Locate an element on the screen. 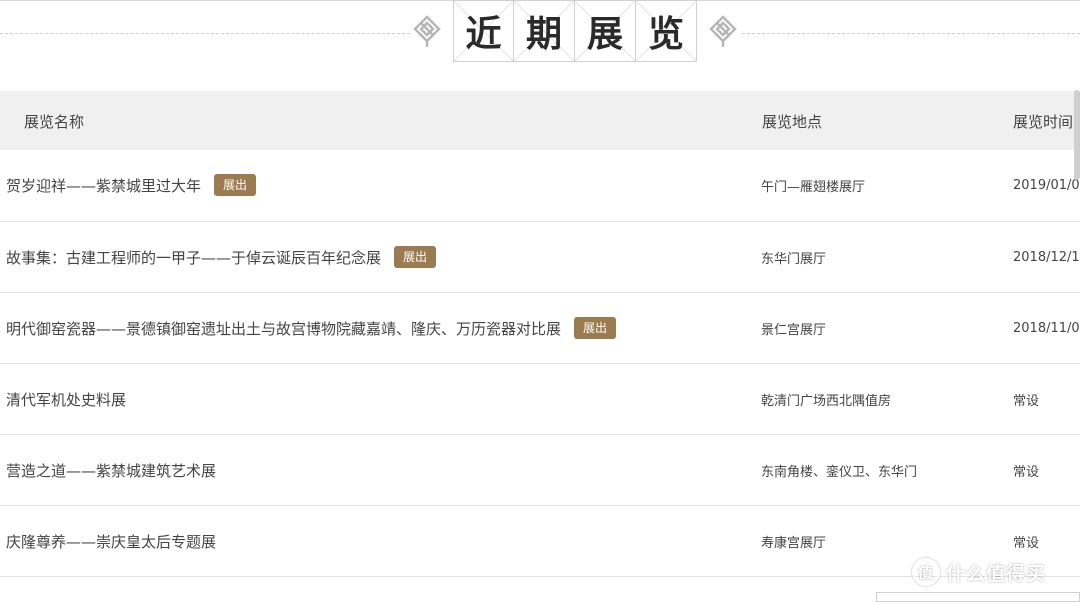 This screenshot has height=602, width=1080. title-char: 览 is located at coordinates (665, 34).